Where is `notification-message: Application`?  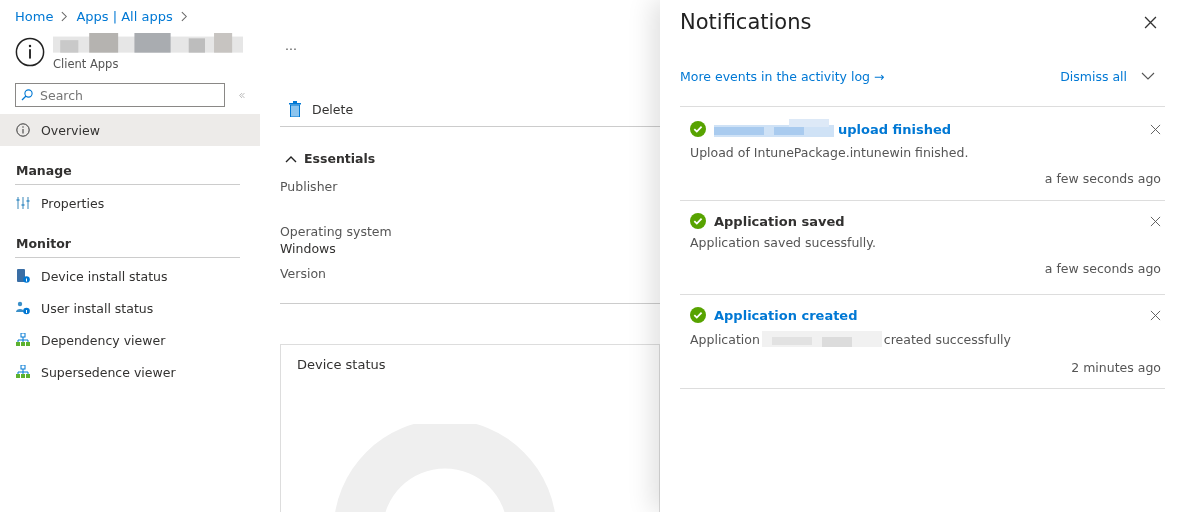
notification-message: Application is located at coordinates (725, 339).